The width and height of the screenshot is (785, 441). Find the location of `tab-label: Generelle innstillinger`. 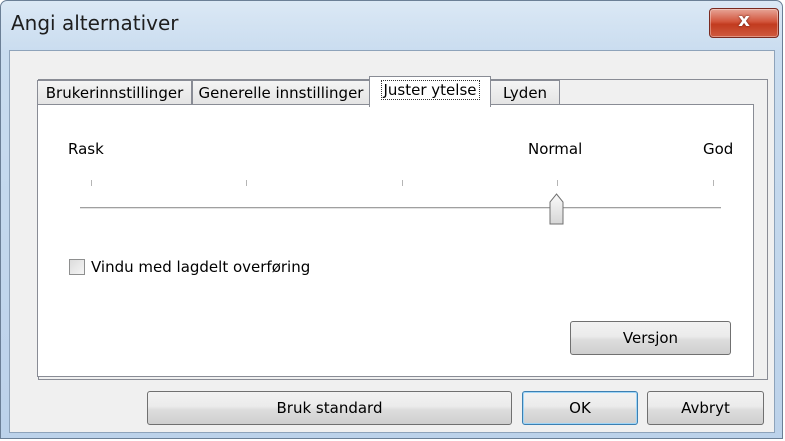

tab-label: Generelle innstillinger is located at coordinates (281, 93).